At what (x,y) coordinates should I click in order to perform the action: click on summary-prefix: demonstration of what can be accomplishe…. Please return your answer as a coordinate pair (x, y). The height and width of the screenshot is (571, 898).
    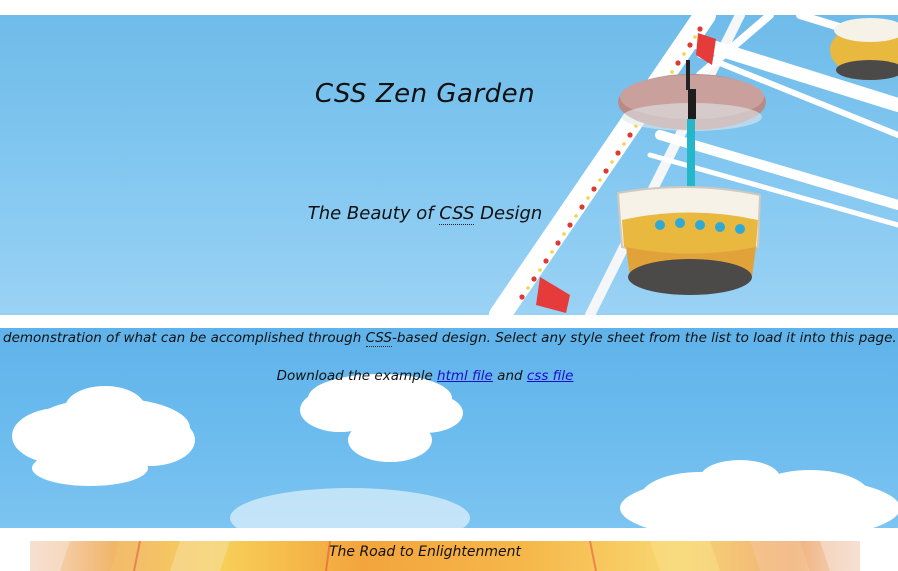
    Looking at the image, I should click on (184, 338).